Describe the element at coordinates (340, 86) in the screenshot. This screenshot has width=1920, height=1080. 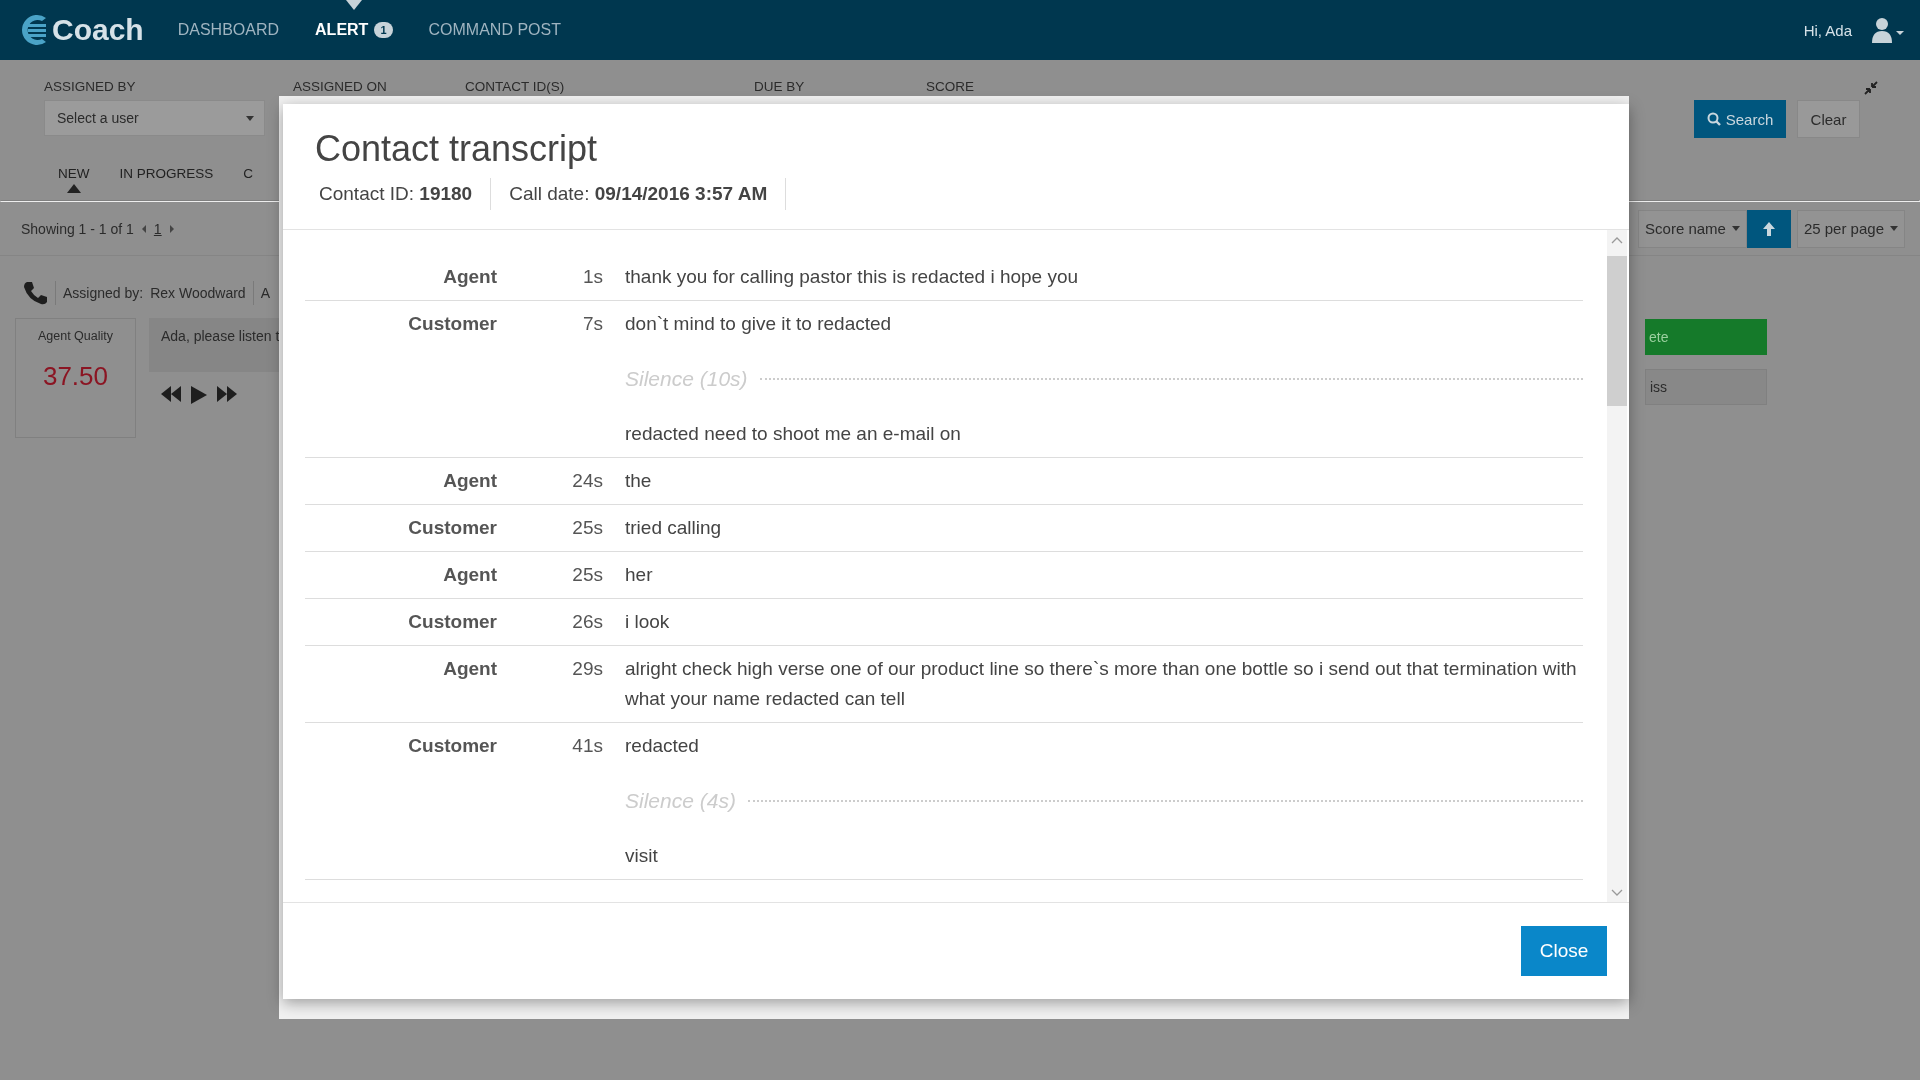
I see `filter-label: ASSIGNED ON` at that location.